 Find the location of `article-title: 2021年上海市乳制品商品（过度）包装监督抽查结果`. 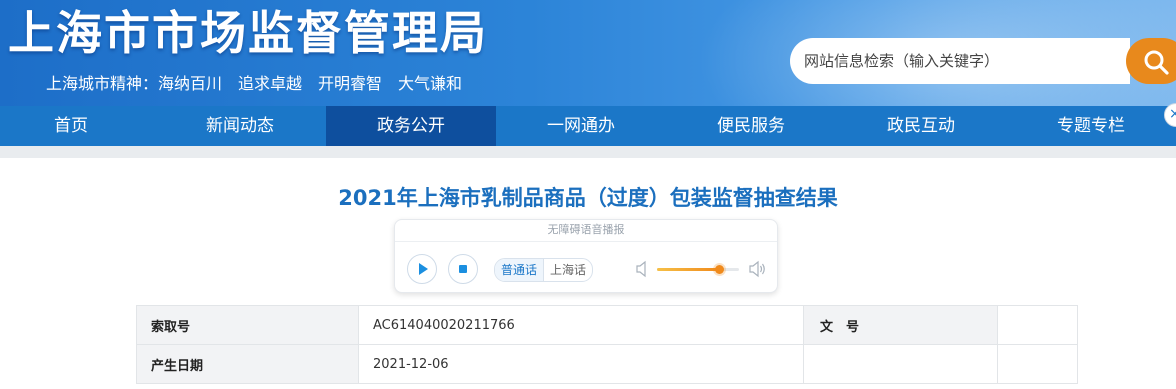

article-title: 2021年上海市乳制品商品（过度）包装监督抽查结果 is located at coordinates (588, 198).